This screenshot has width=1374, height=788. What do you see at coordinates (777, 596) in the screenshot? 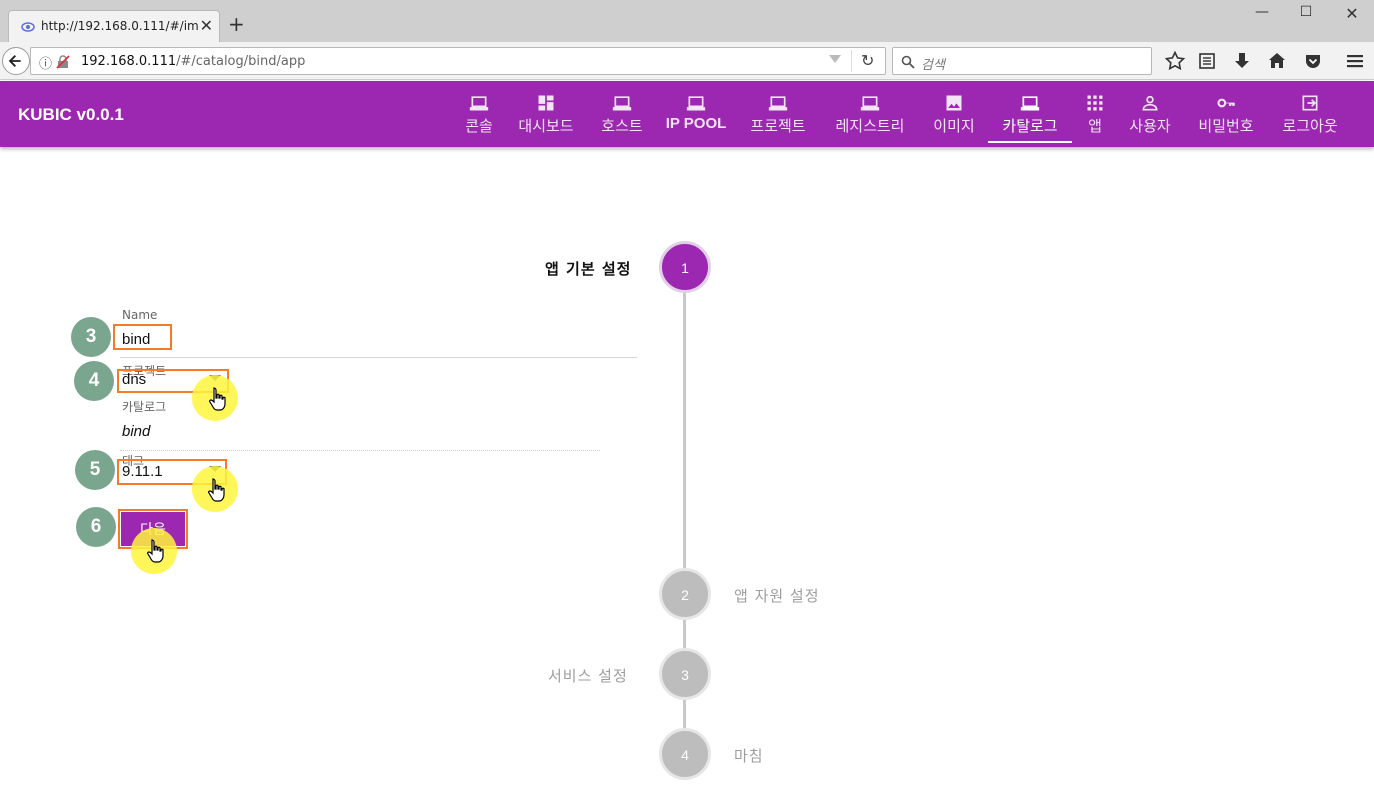
I see `step-2-label: 앱 자원 설정` at bounding box center [777, 596].